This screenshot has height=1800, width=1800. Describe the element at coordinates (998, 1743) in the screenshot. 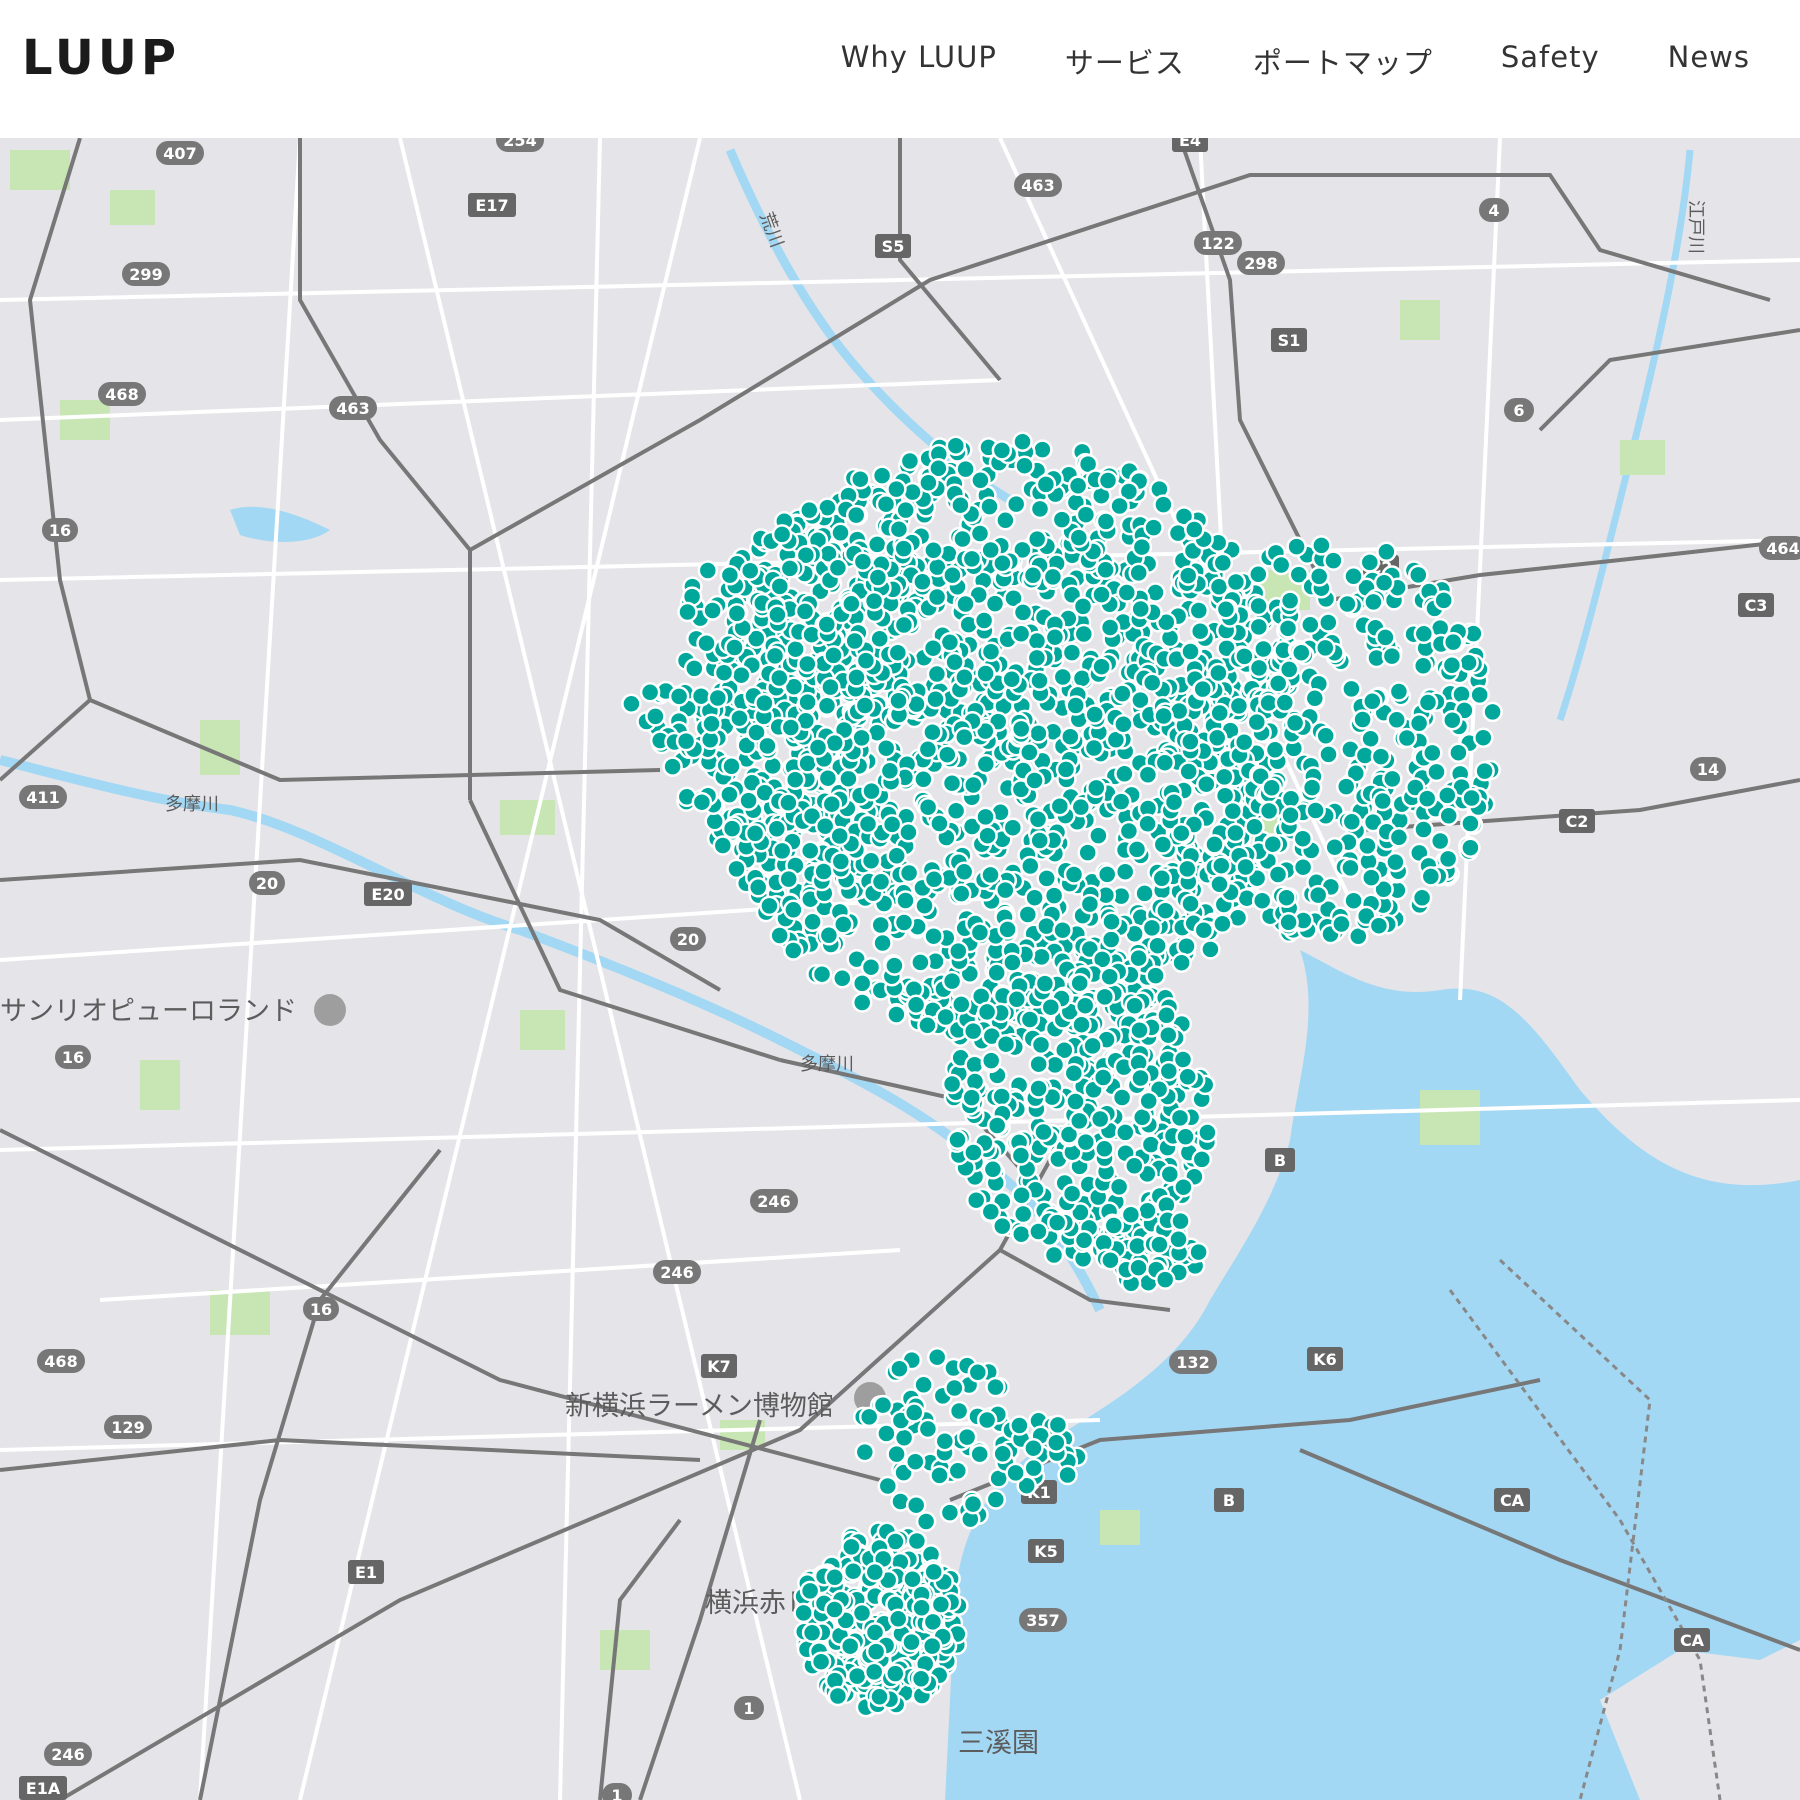

I see `poi-sankeien: 三溪園` at that location.